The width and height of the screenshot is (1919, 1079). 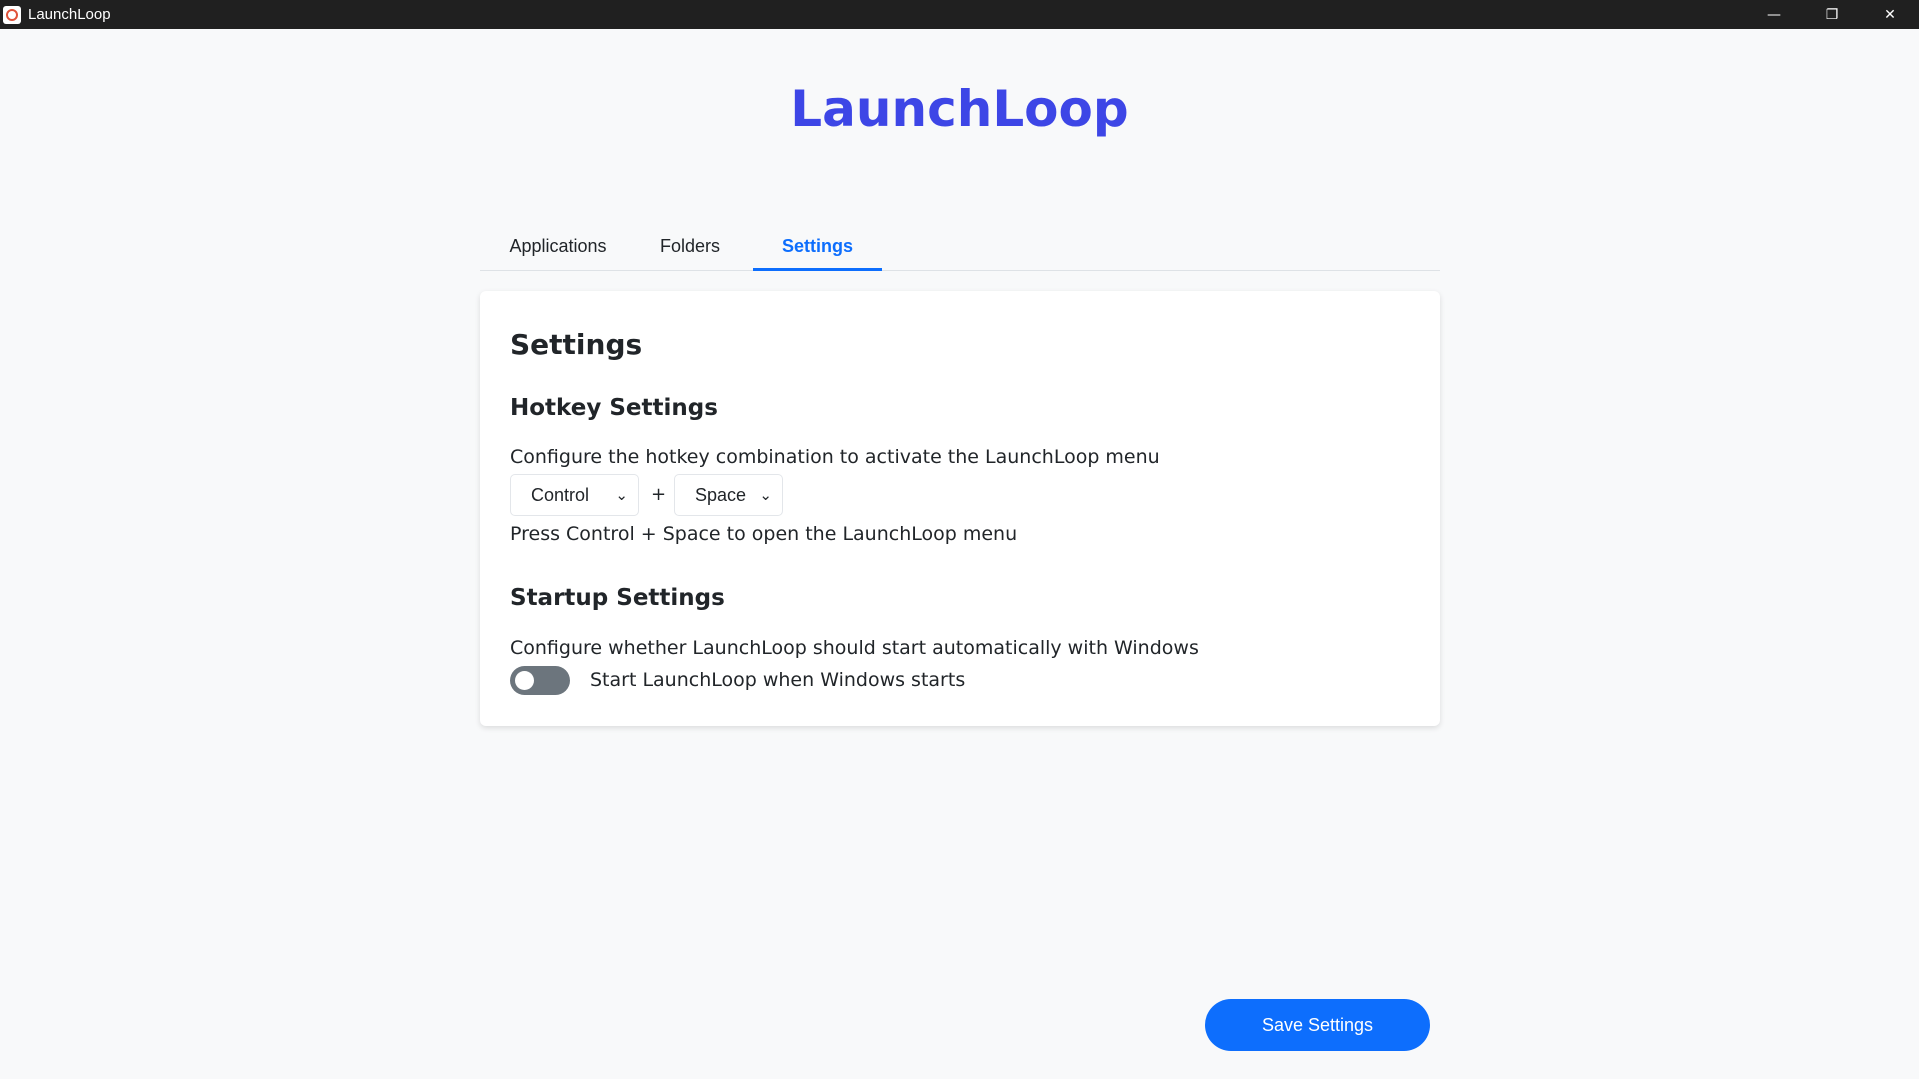 What do you see at coordinates (778, 680) in the screenshot?
I see `startup-toggle-label: Start LaunchLoop when Windows starts` at bounding box center [778, 680].